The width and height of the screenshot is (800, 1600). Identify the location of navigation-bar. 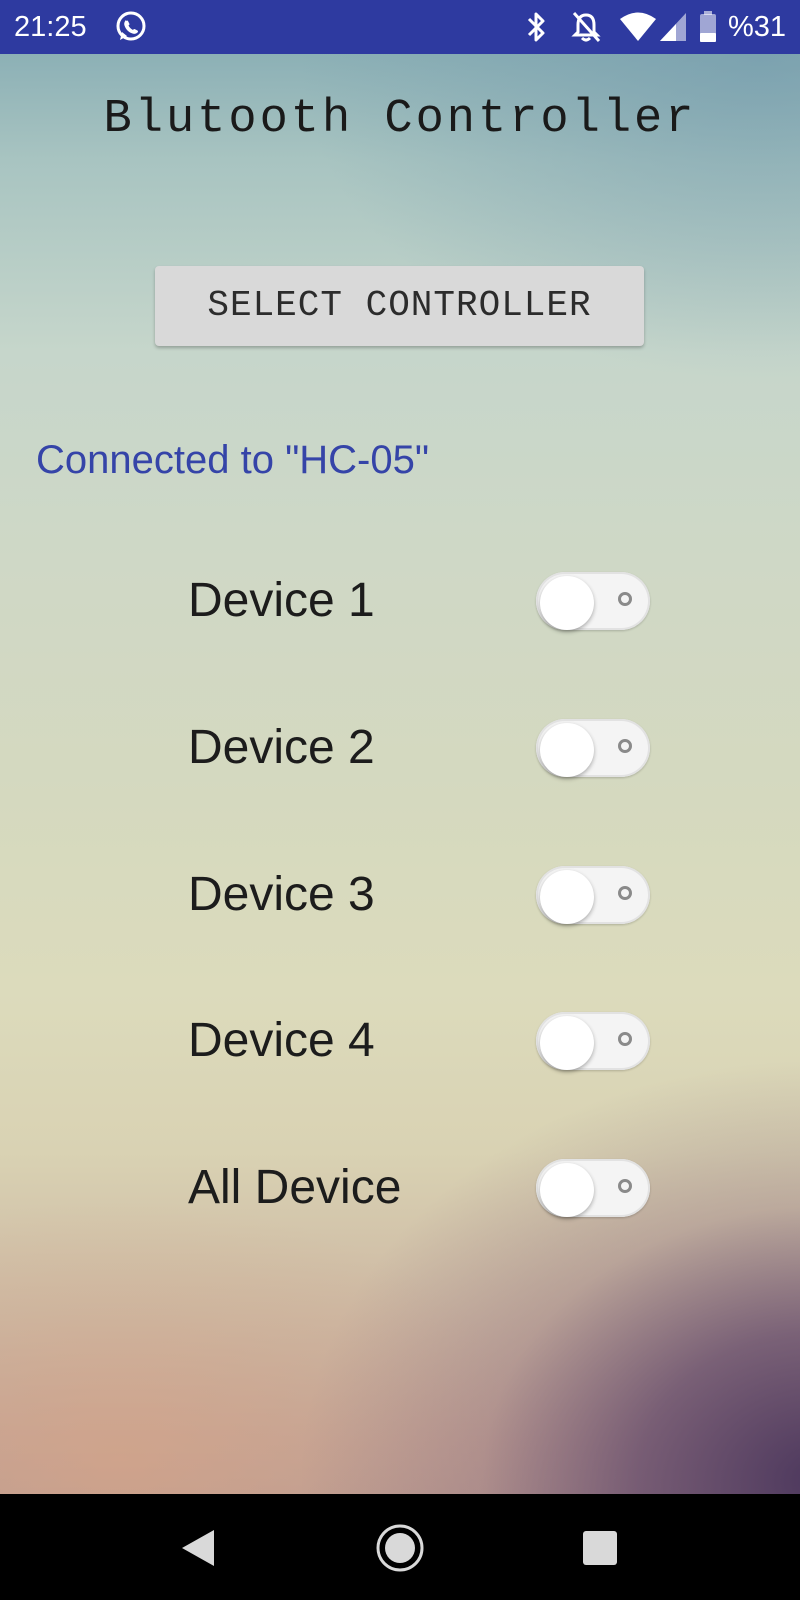
(400, 1547).